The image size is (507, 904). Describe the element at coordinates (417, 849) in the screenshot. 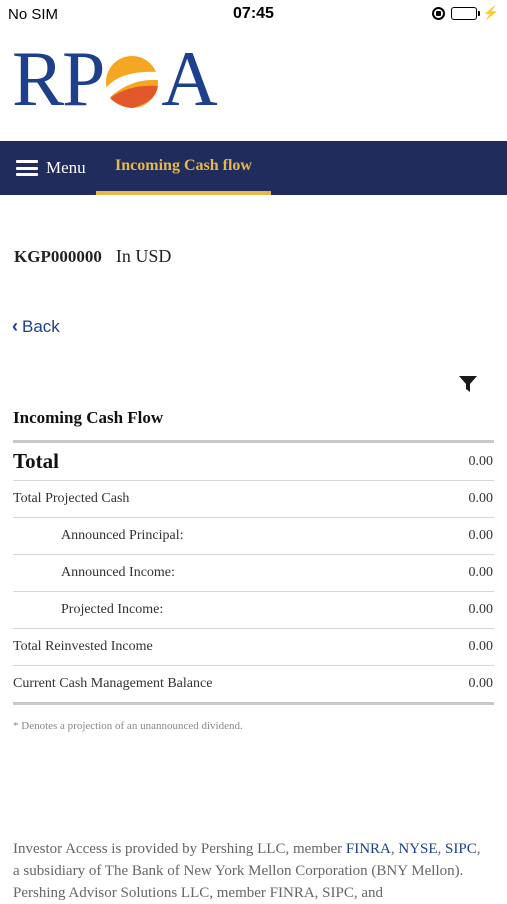

I see `nyse-link: NYSE` at that location.